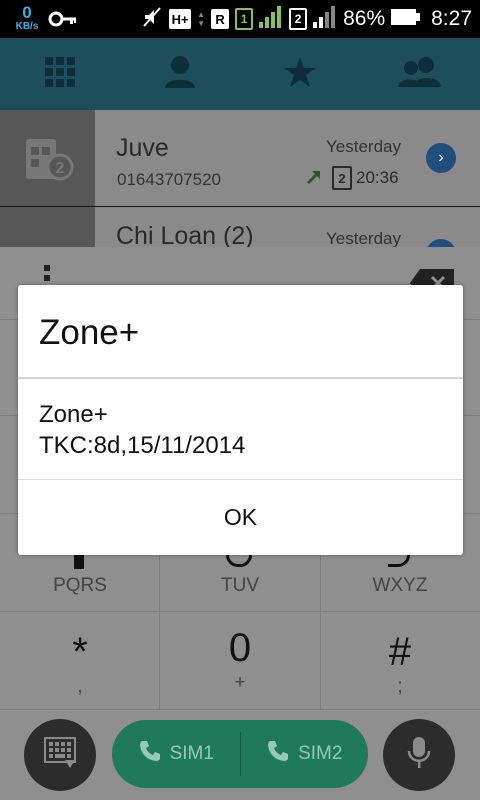 The image size is (480, 800). I want to click on dialog-message: Zone+ TKC:8d,15/11/2014, so click(142, 430).